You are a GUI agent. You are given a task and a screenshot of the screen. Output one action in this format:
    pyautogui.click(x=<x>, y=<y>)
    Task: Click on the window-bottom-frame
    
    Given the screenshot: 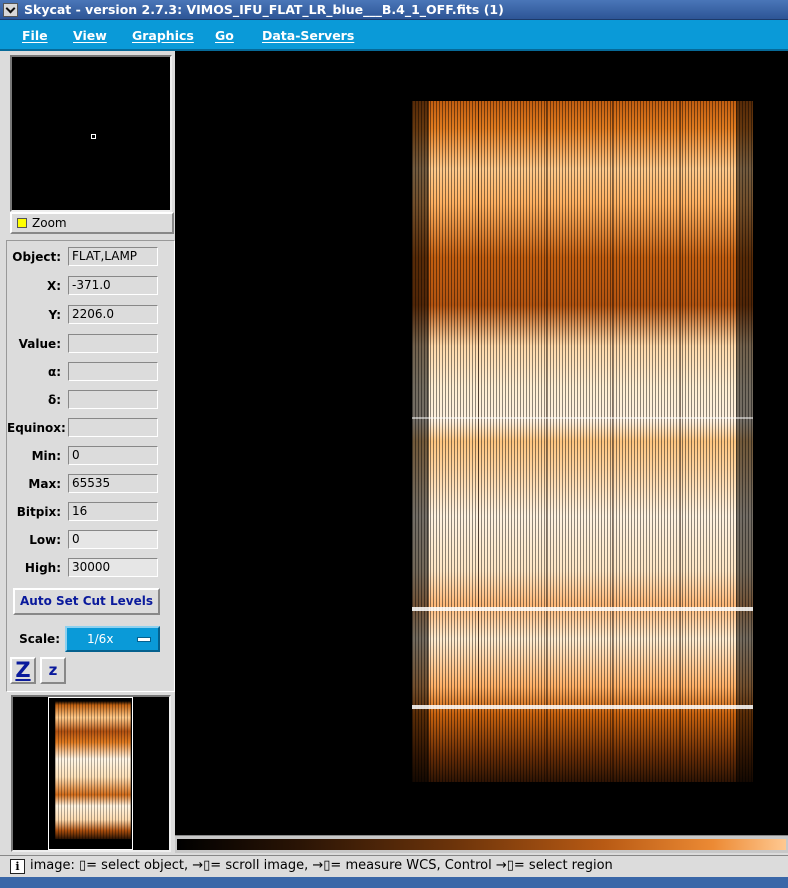 What is the action you would take?
    pyautogui.click(x=394, y=882)
    